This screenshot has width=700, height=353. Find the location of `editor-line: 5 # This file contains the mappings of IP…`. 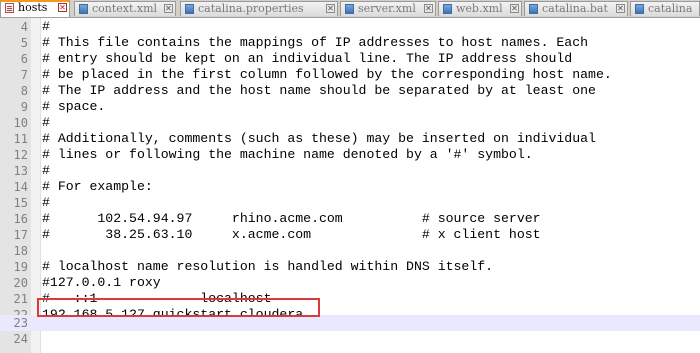

editor-line: 5 # This file contains the mappings of IP… is located at coordinates (350, 43).